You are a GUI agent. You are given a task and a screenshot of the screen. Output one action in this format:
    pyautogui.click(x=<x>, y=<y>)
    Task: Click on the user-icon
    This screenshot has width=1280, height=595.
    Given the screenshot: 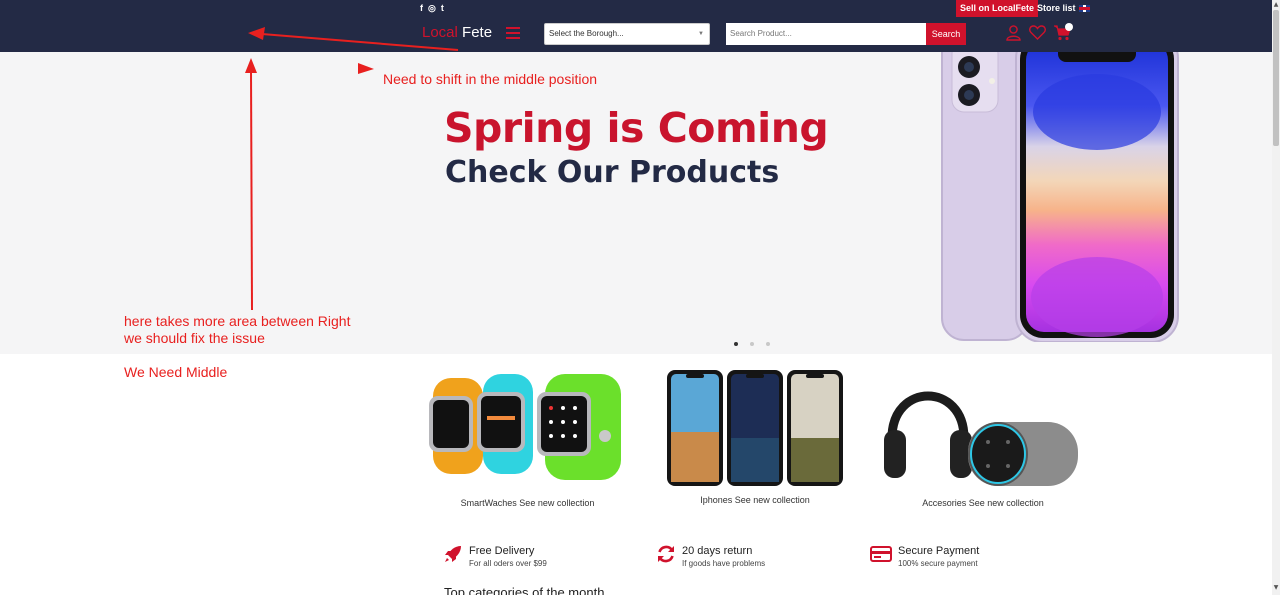 What is the action you would take?
    pyautogui.click(x=1013, y=33)
    